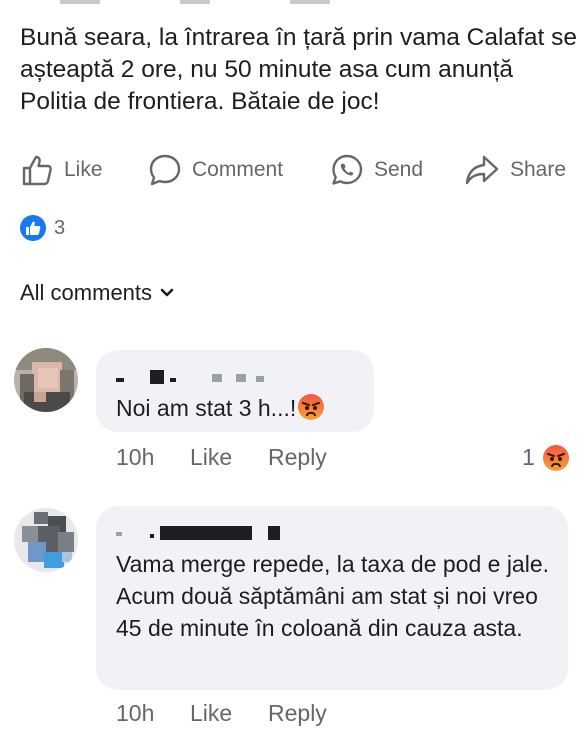 This screenshot has height=750, width=588. I want to click on reaction-count: 3, so click(60, 227).